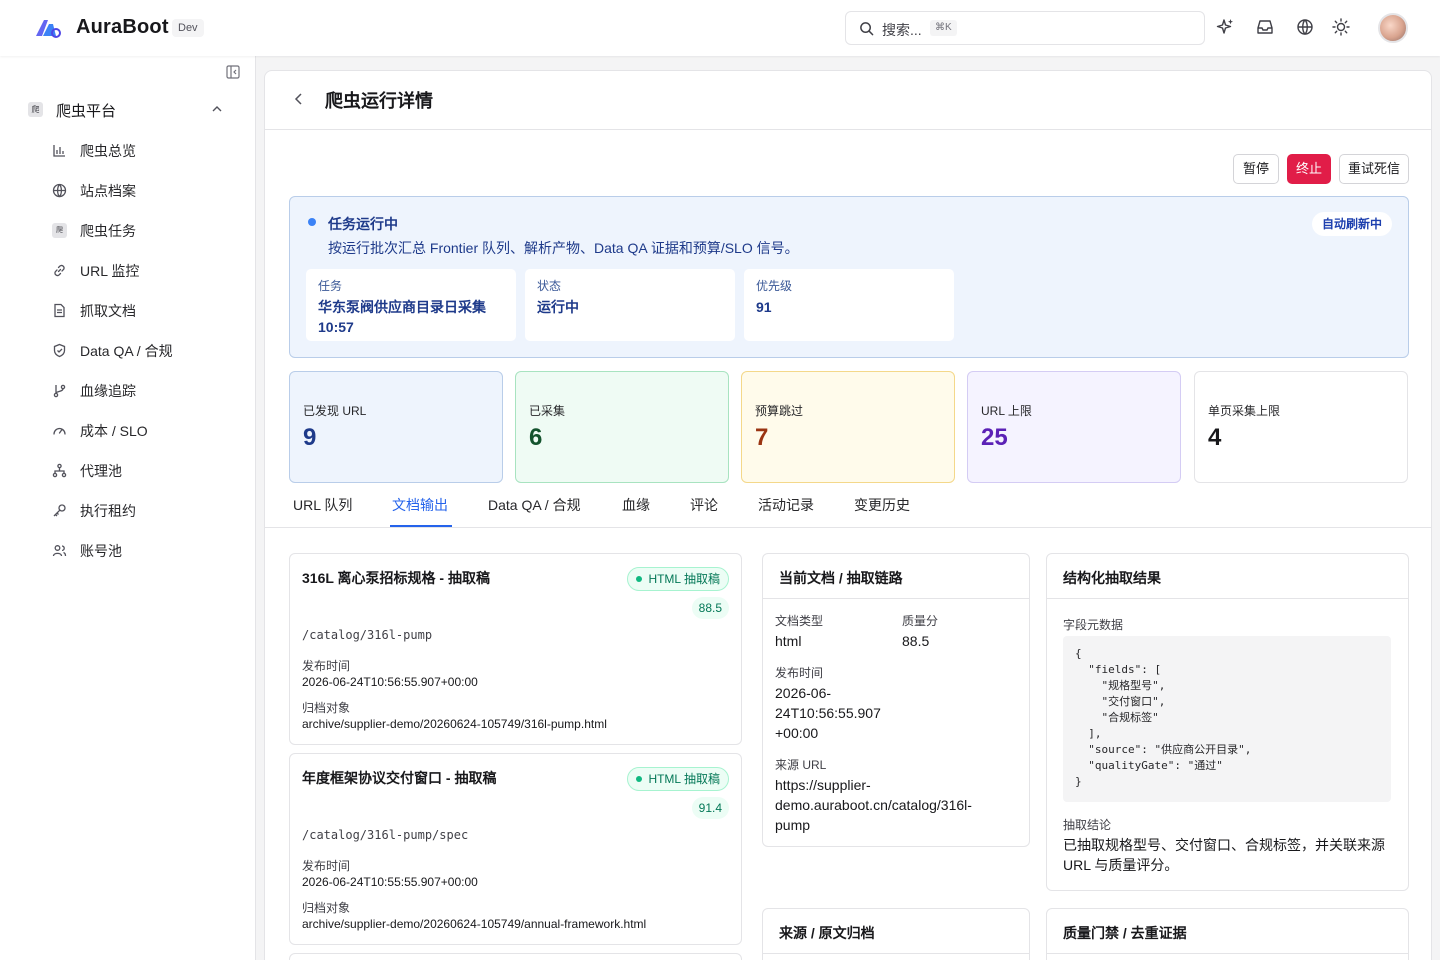  Describe the element at coordinates (823, 785) in the screenshot. I see `source-url-value: https://supplier-` at that location.